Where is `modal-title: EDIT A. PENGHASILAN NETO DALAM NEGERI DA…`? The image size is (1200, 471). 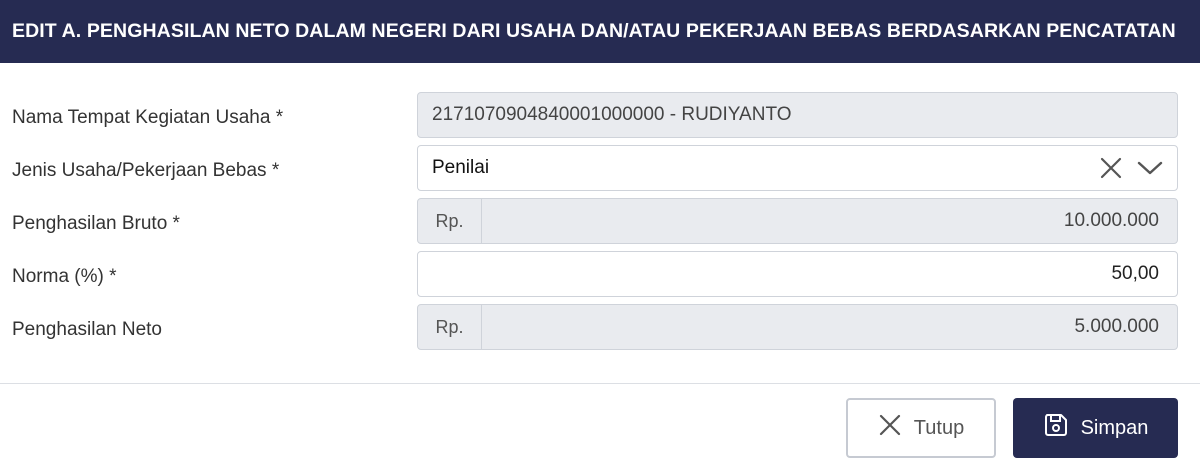
modal-title: EDIT A. PENGHASILAN NETO DALAM NEGERI DA… is located at coordinates (594, 31).